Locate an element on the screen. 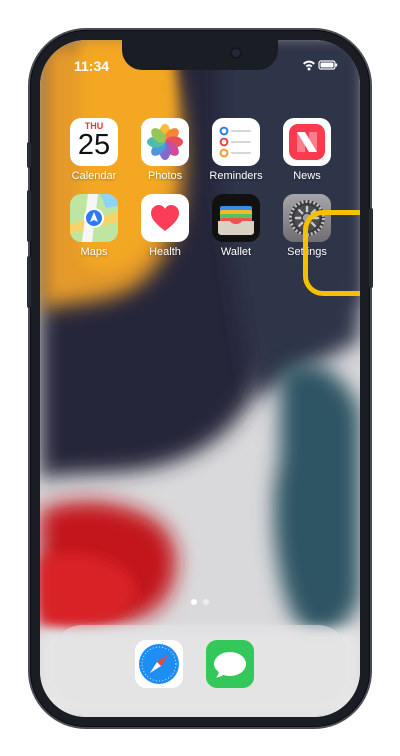 This screenshot has width=400, height=756. maps-icon is located at coordinates (94, 218).